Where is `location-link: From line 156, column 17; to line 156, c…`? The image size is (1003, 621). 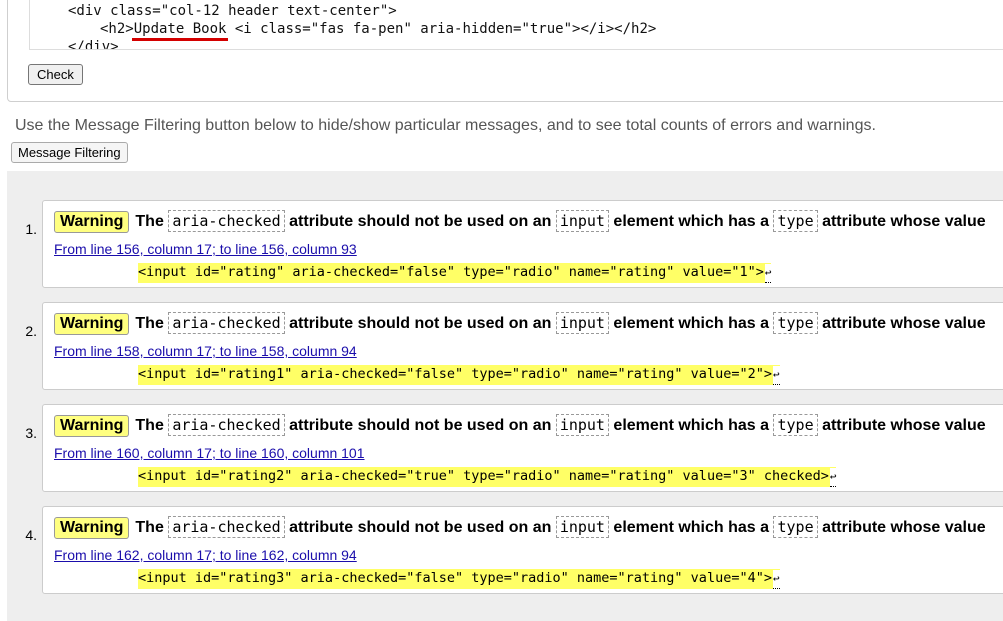 location-link: From line 156, column 17; to line 156, c… is located at coordinates (205, 249).